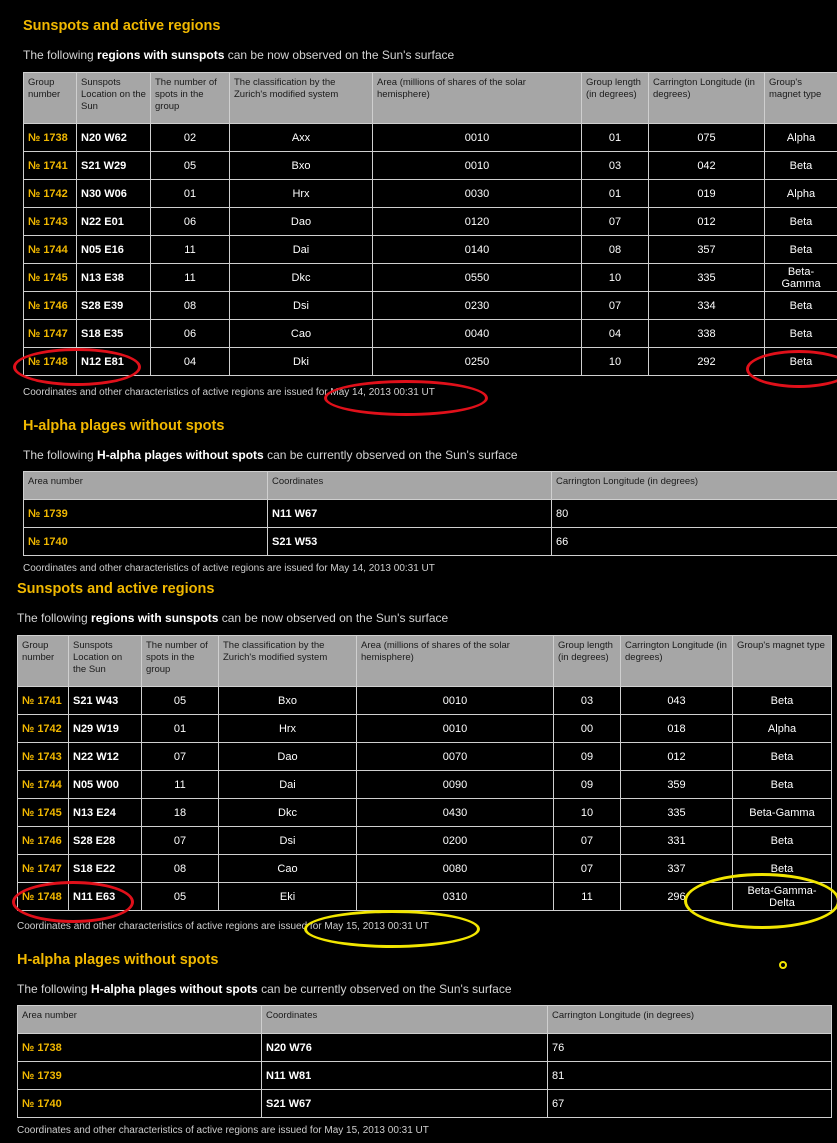  I want to click on table-cell: 0080, so click(455, 868).